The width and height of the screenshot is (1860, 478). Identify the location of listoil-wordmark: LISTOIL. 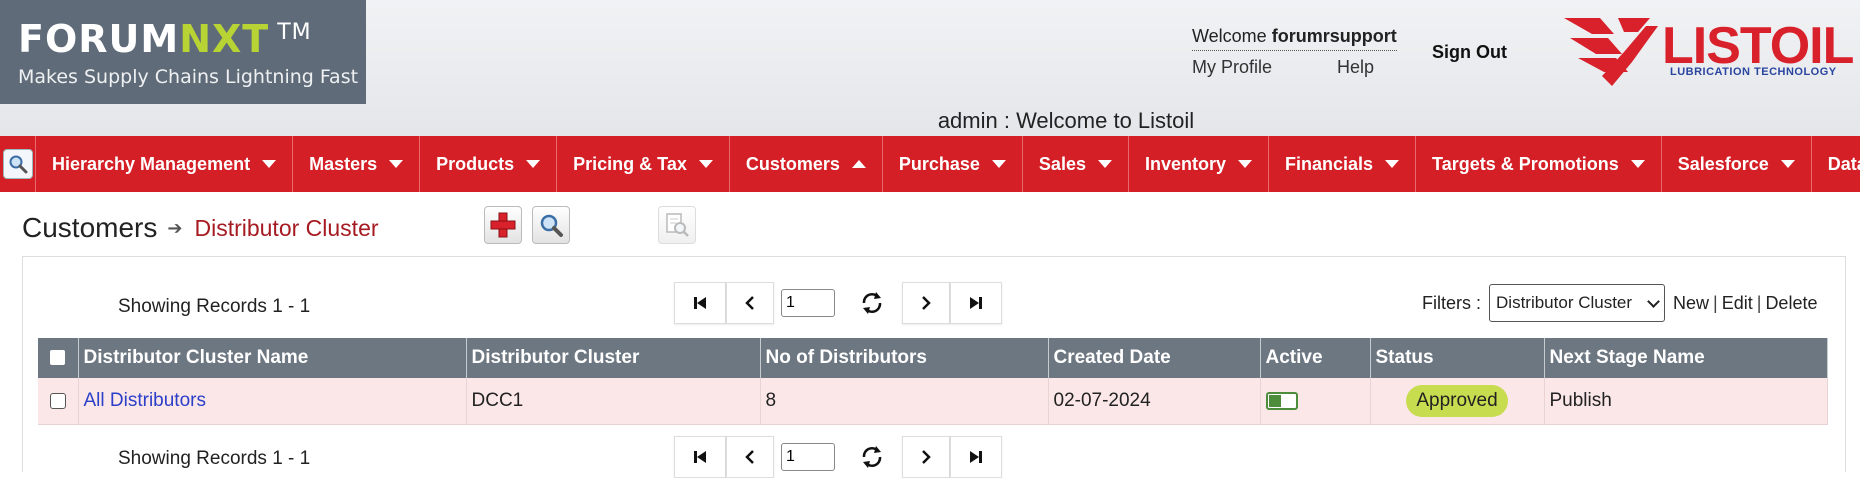
(1758, 46).